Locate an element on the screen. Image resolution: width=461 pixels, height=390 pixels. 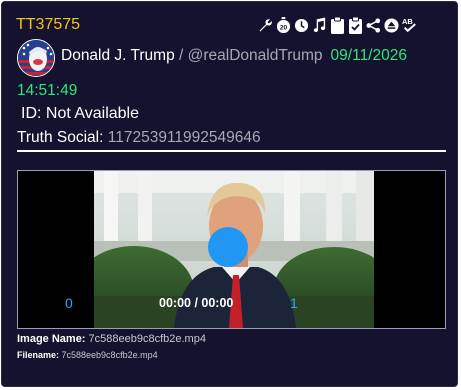
spell-check-icon: AB is located at coordinates (409, 25).